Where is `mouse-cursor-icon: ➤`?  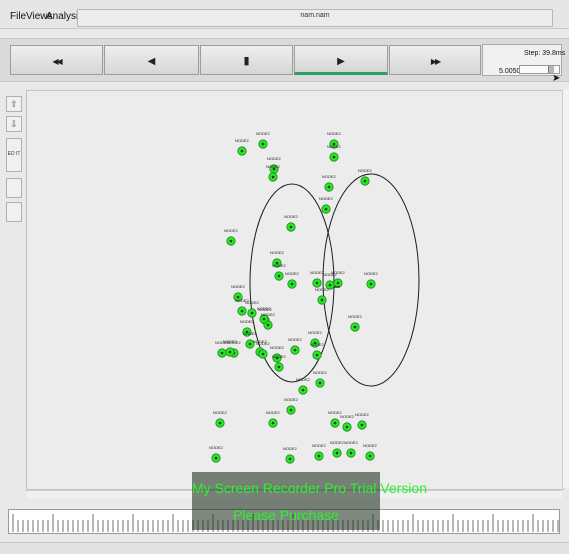
mouse-cursor-icon: ➤ is located at coordinates (556, 78).